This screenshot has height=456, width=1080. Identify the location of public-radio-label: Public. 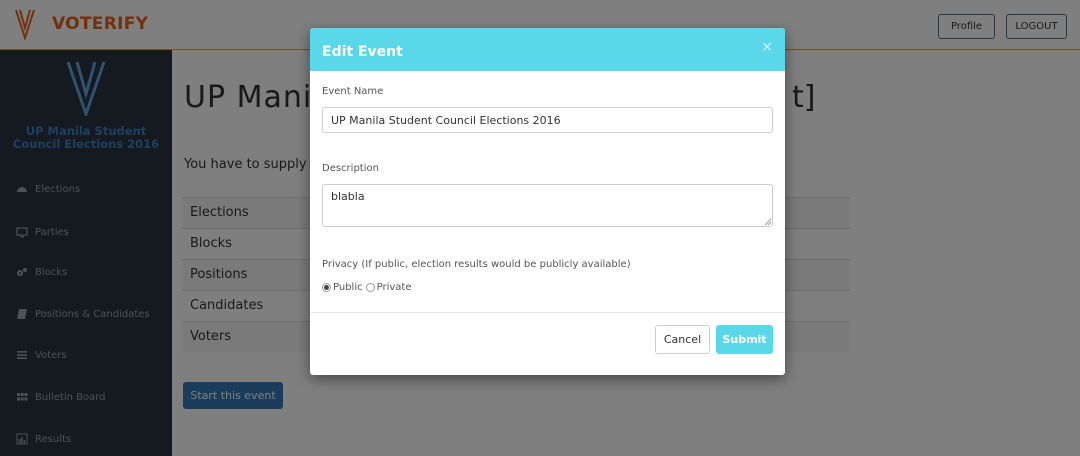
(348, 287).